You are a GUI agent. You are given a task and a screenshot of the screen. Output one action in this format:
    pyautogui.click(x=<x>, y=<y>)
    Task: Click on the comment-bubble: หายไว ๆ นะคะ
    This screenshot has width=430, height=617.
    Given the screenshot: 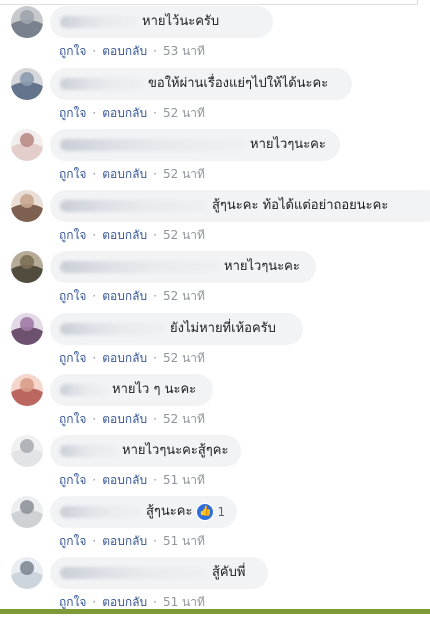 What is the action you would take?
    pyautogui.click(x=131, y=390)
    